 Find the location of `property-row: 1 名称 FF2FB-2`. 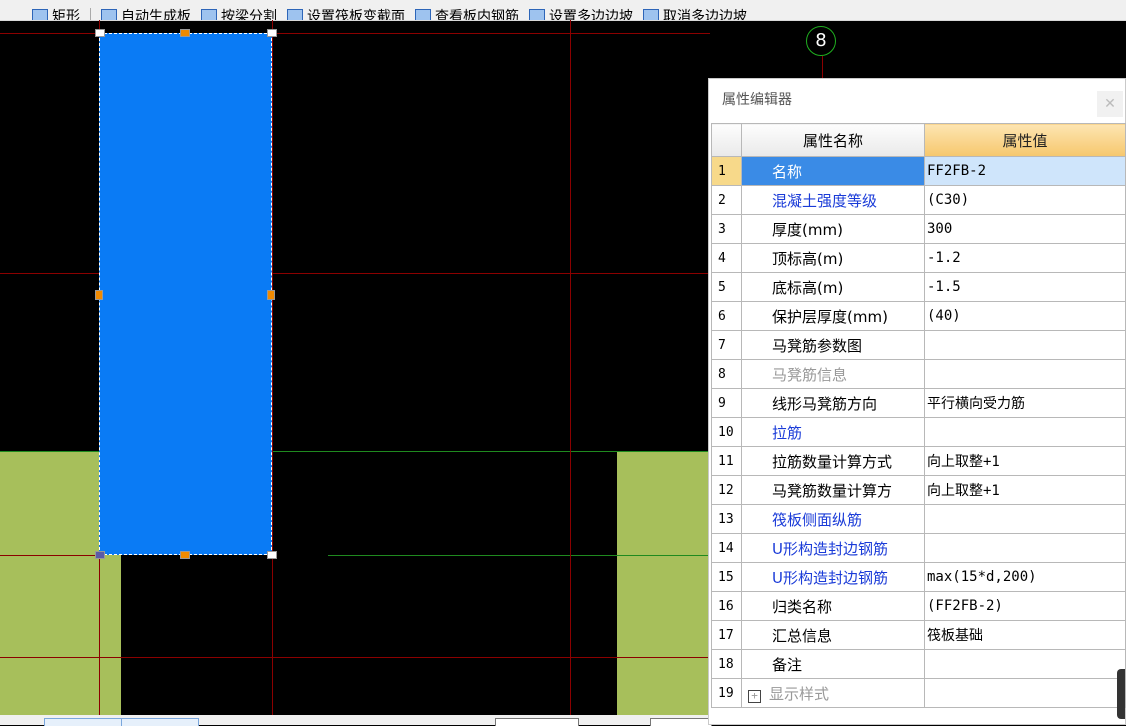

property-row: 1 名称 FF2FB-2 is located at coordinates (918, 171).